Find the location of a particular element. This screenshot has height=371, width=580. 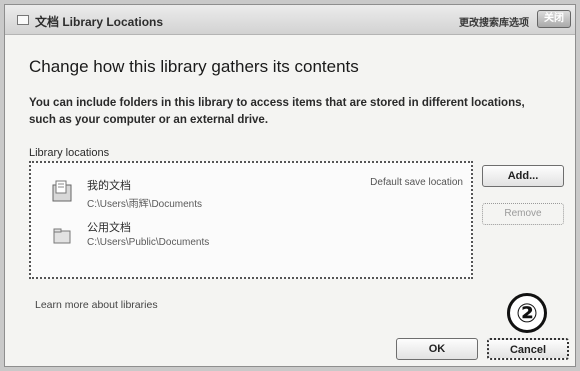

remove-button: Remove is located at coordinates (523, 214).